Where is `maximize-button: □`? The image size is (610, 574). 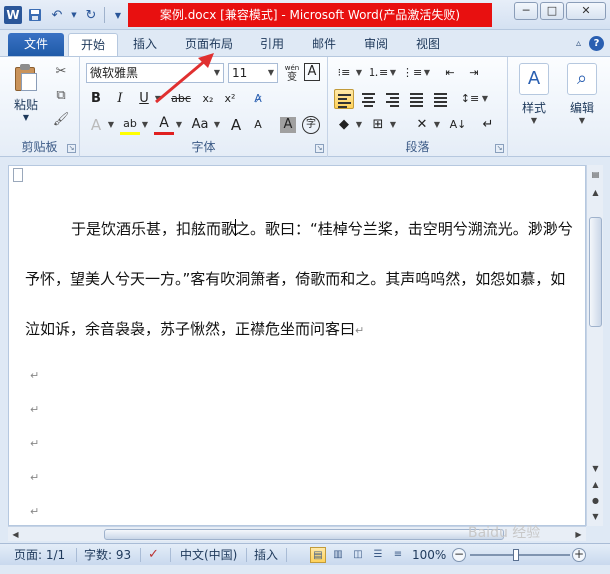
maximize-button: □ is located at coordinates (552, 11).